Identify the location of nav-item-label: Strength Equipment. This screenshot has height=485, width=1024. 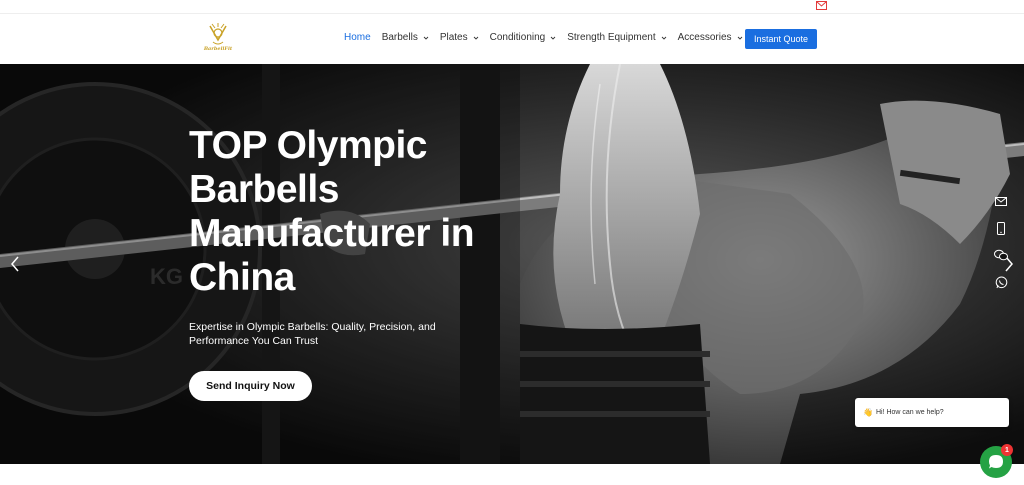
(611, 37).